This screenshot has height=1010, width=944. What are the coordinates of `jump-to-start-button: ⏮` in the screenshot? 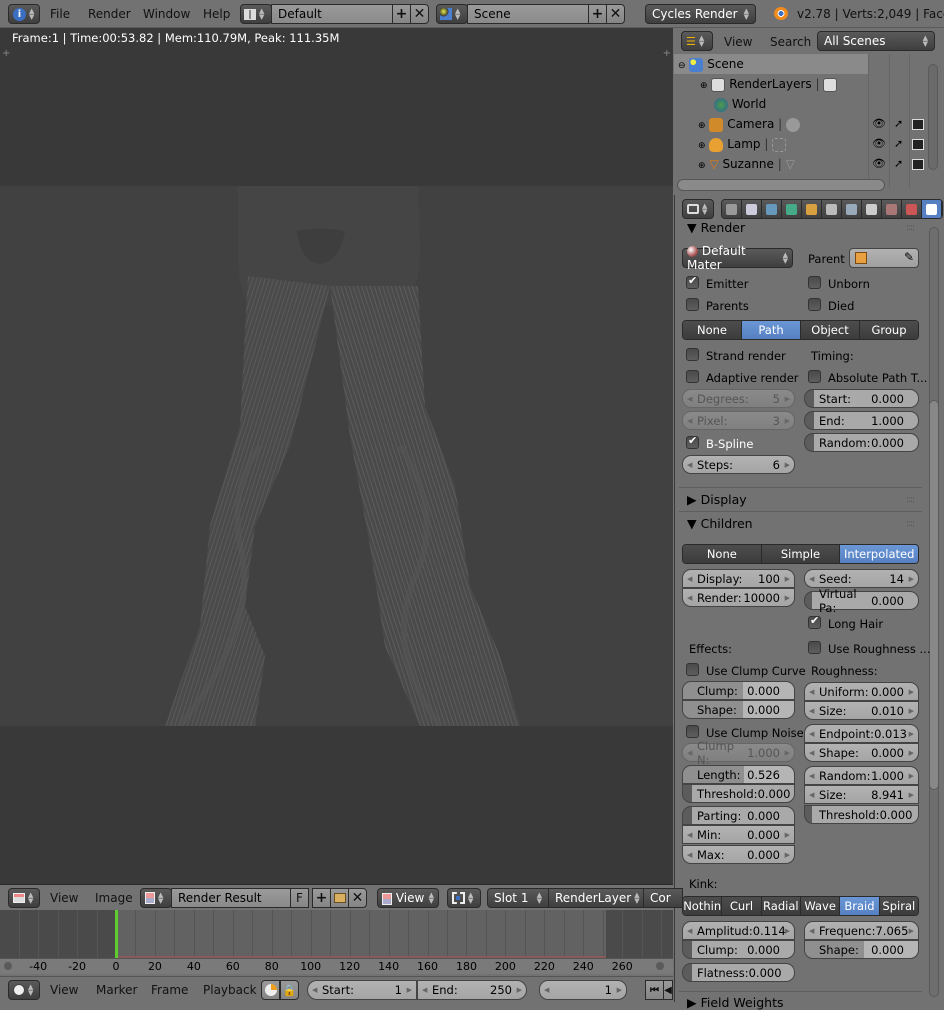 It's located at (654, 990).